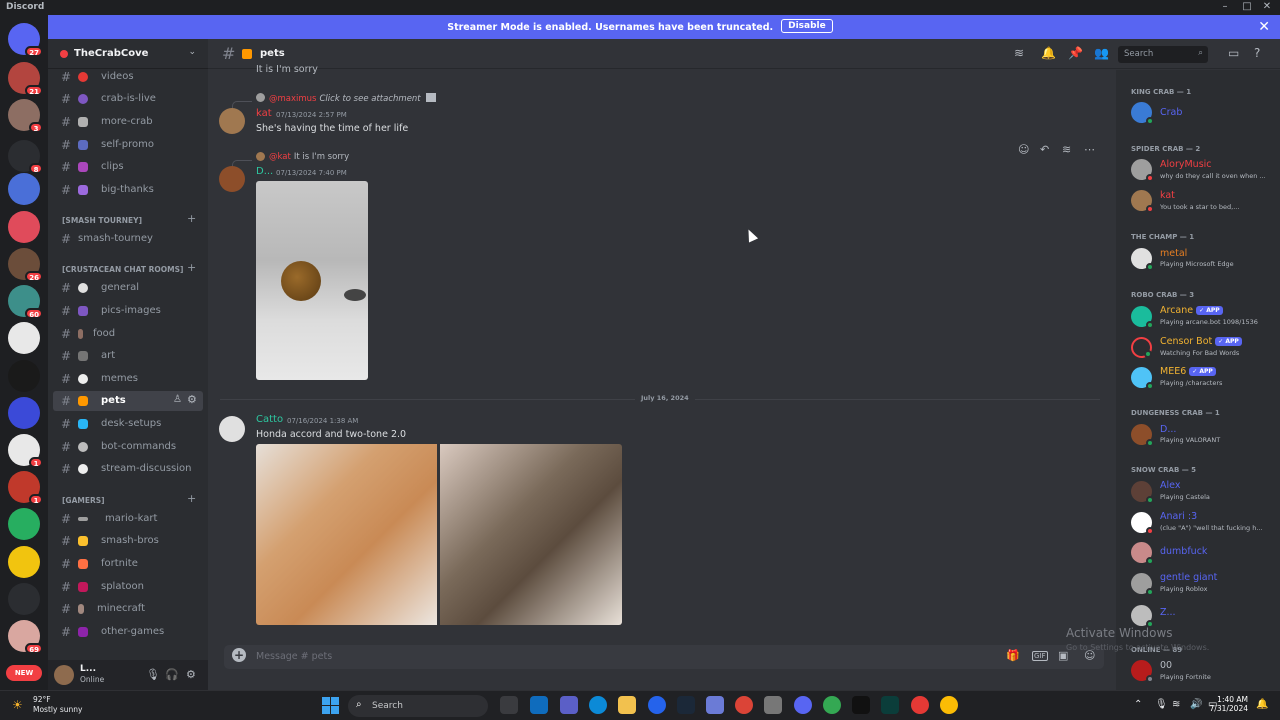 The image size is (1280, 720). Describe the element at coordinates (24, 673) in the screenshot. I see `new-badge: NEW` at that location.